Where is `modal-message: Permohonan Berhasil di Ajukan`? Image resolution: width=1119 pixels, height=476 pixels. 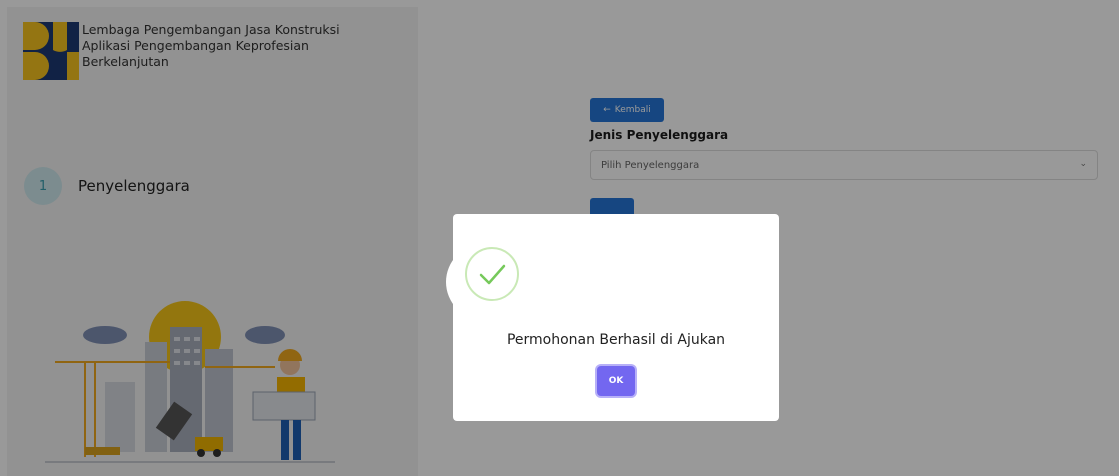
modal-message: Permohonan Berhasil di Ajukan is located at coordinates (616, 340).